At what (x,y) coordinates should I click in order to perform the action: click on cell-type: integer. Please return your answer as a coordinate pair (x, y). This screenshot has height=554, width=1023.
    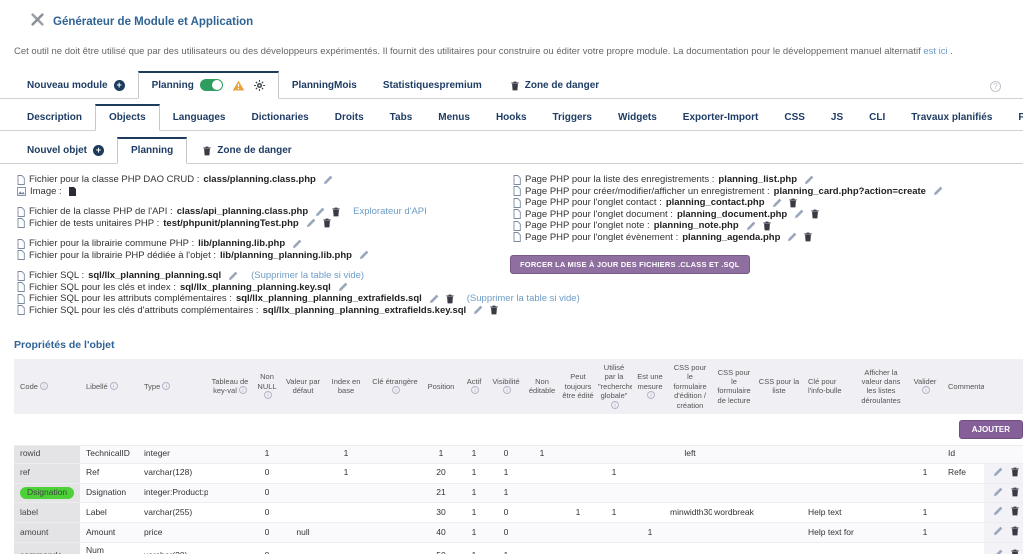
    Looking at the image, I should click on (173, 454).